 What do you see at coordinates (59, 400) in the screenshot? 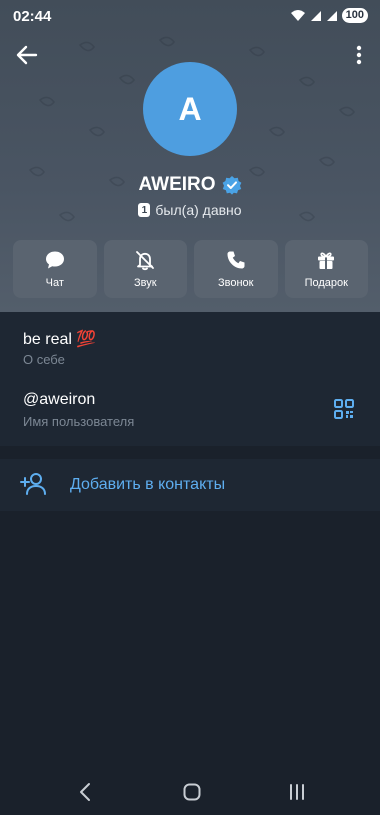
I see `username-text: @aweiron` at bounding box center [59, 400].